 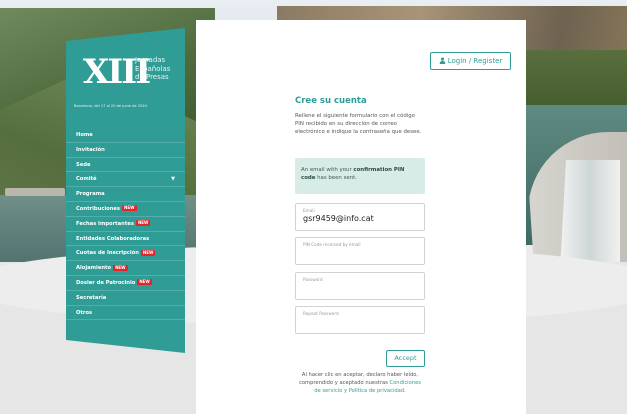 I want to click on email-field: Email gsr9459@info.cat, so click(x=360, y=217).